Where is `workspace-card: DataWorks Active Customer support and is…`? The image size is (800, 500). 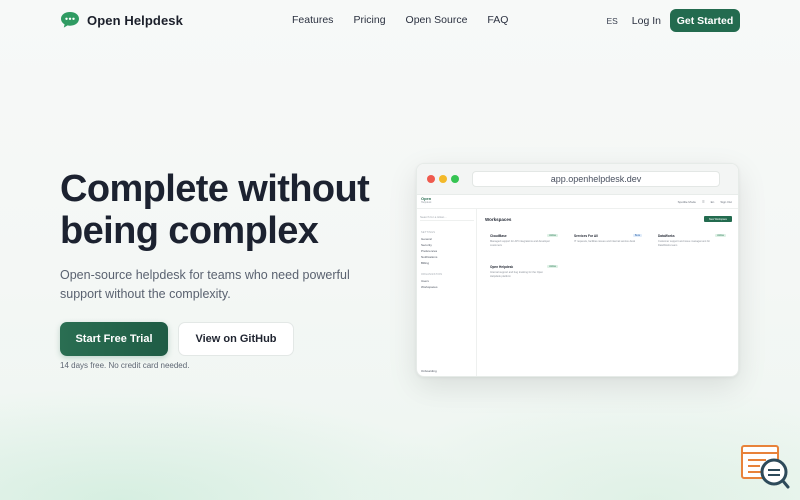
workspace-card: DataWorks Active Customer support and is… is located at coordinates (696, 240).